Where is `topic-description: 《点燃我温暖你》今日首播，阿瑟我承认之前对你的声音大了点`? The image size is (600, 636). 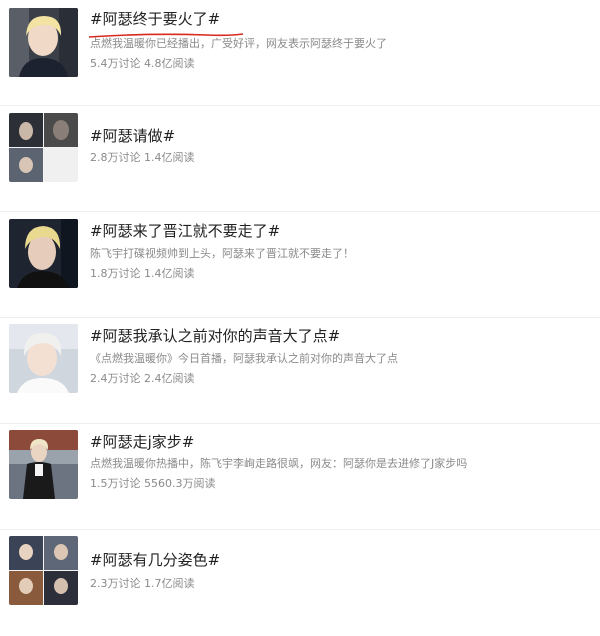 topic-description: 《点燃我温暖你》今日首播，阿瑟我承认之前对你的声音大了点 is located at coordinates (244, 358).